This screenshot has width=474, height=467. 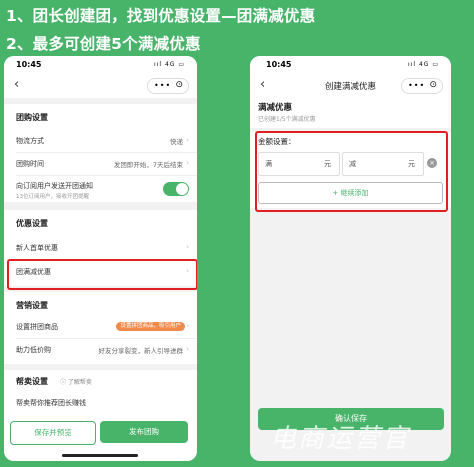 What do you see at coordinates (340, 439) in the screenshot?
I see `watermark: 电商运营官` at bounding box center [340, 439].